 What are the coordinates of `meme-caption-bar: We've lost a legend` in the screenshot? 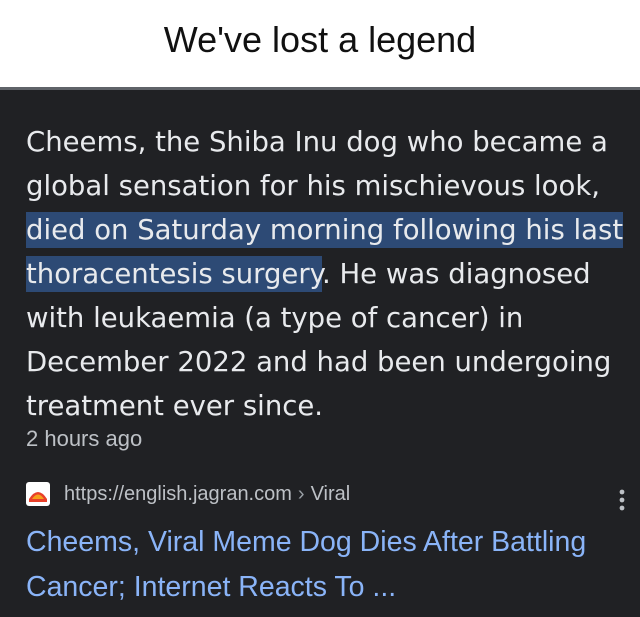 It's located at (320, 43).